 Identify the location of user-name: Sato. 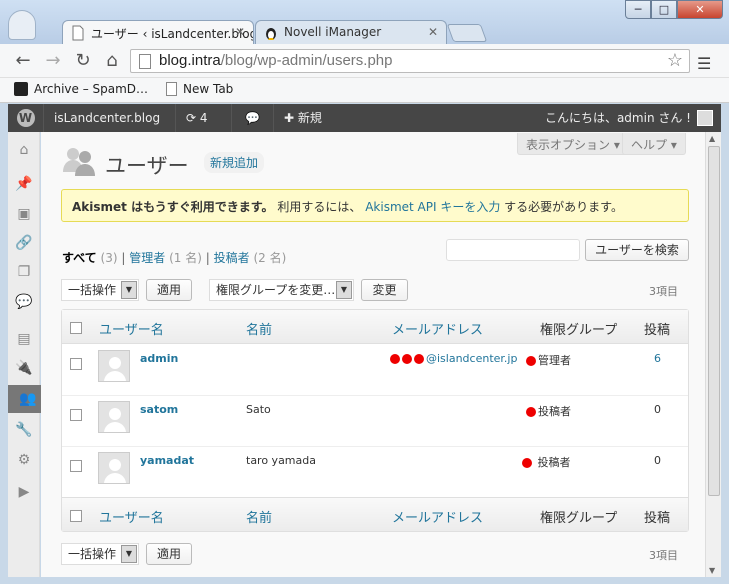
(258, 409).